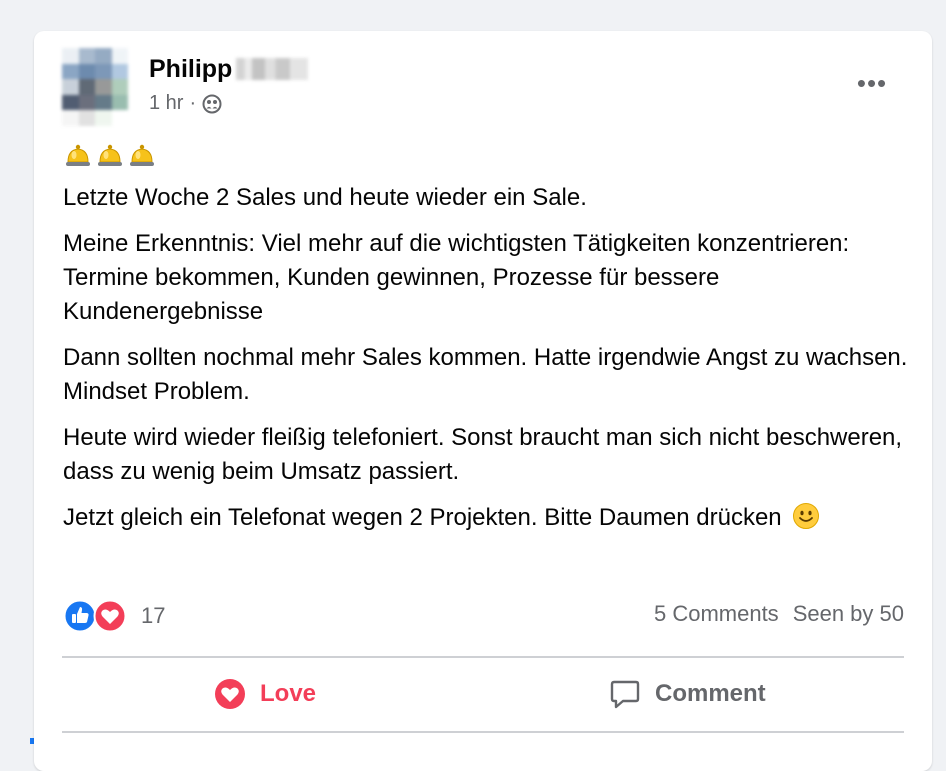  I want to click on post-stats: 5 Comments Seen by 50, so click(779, 614).